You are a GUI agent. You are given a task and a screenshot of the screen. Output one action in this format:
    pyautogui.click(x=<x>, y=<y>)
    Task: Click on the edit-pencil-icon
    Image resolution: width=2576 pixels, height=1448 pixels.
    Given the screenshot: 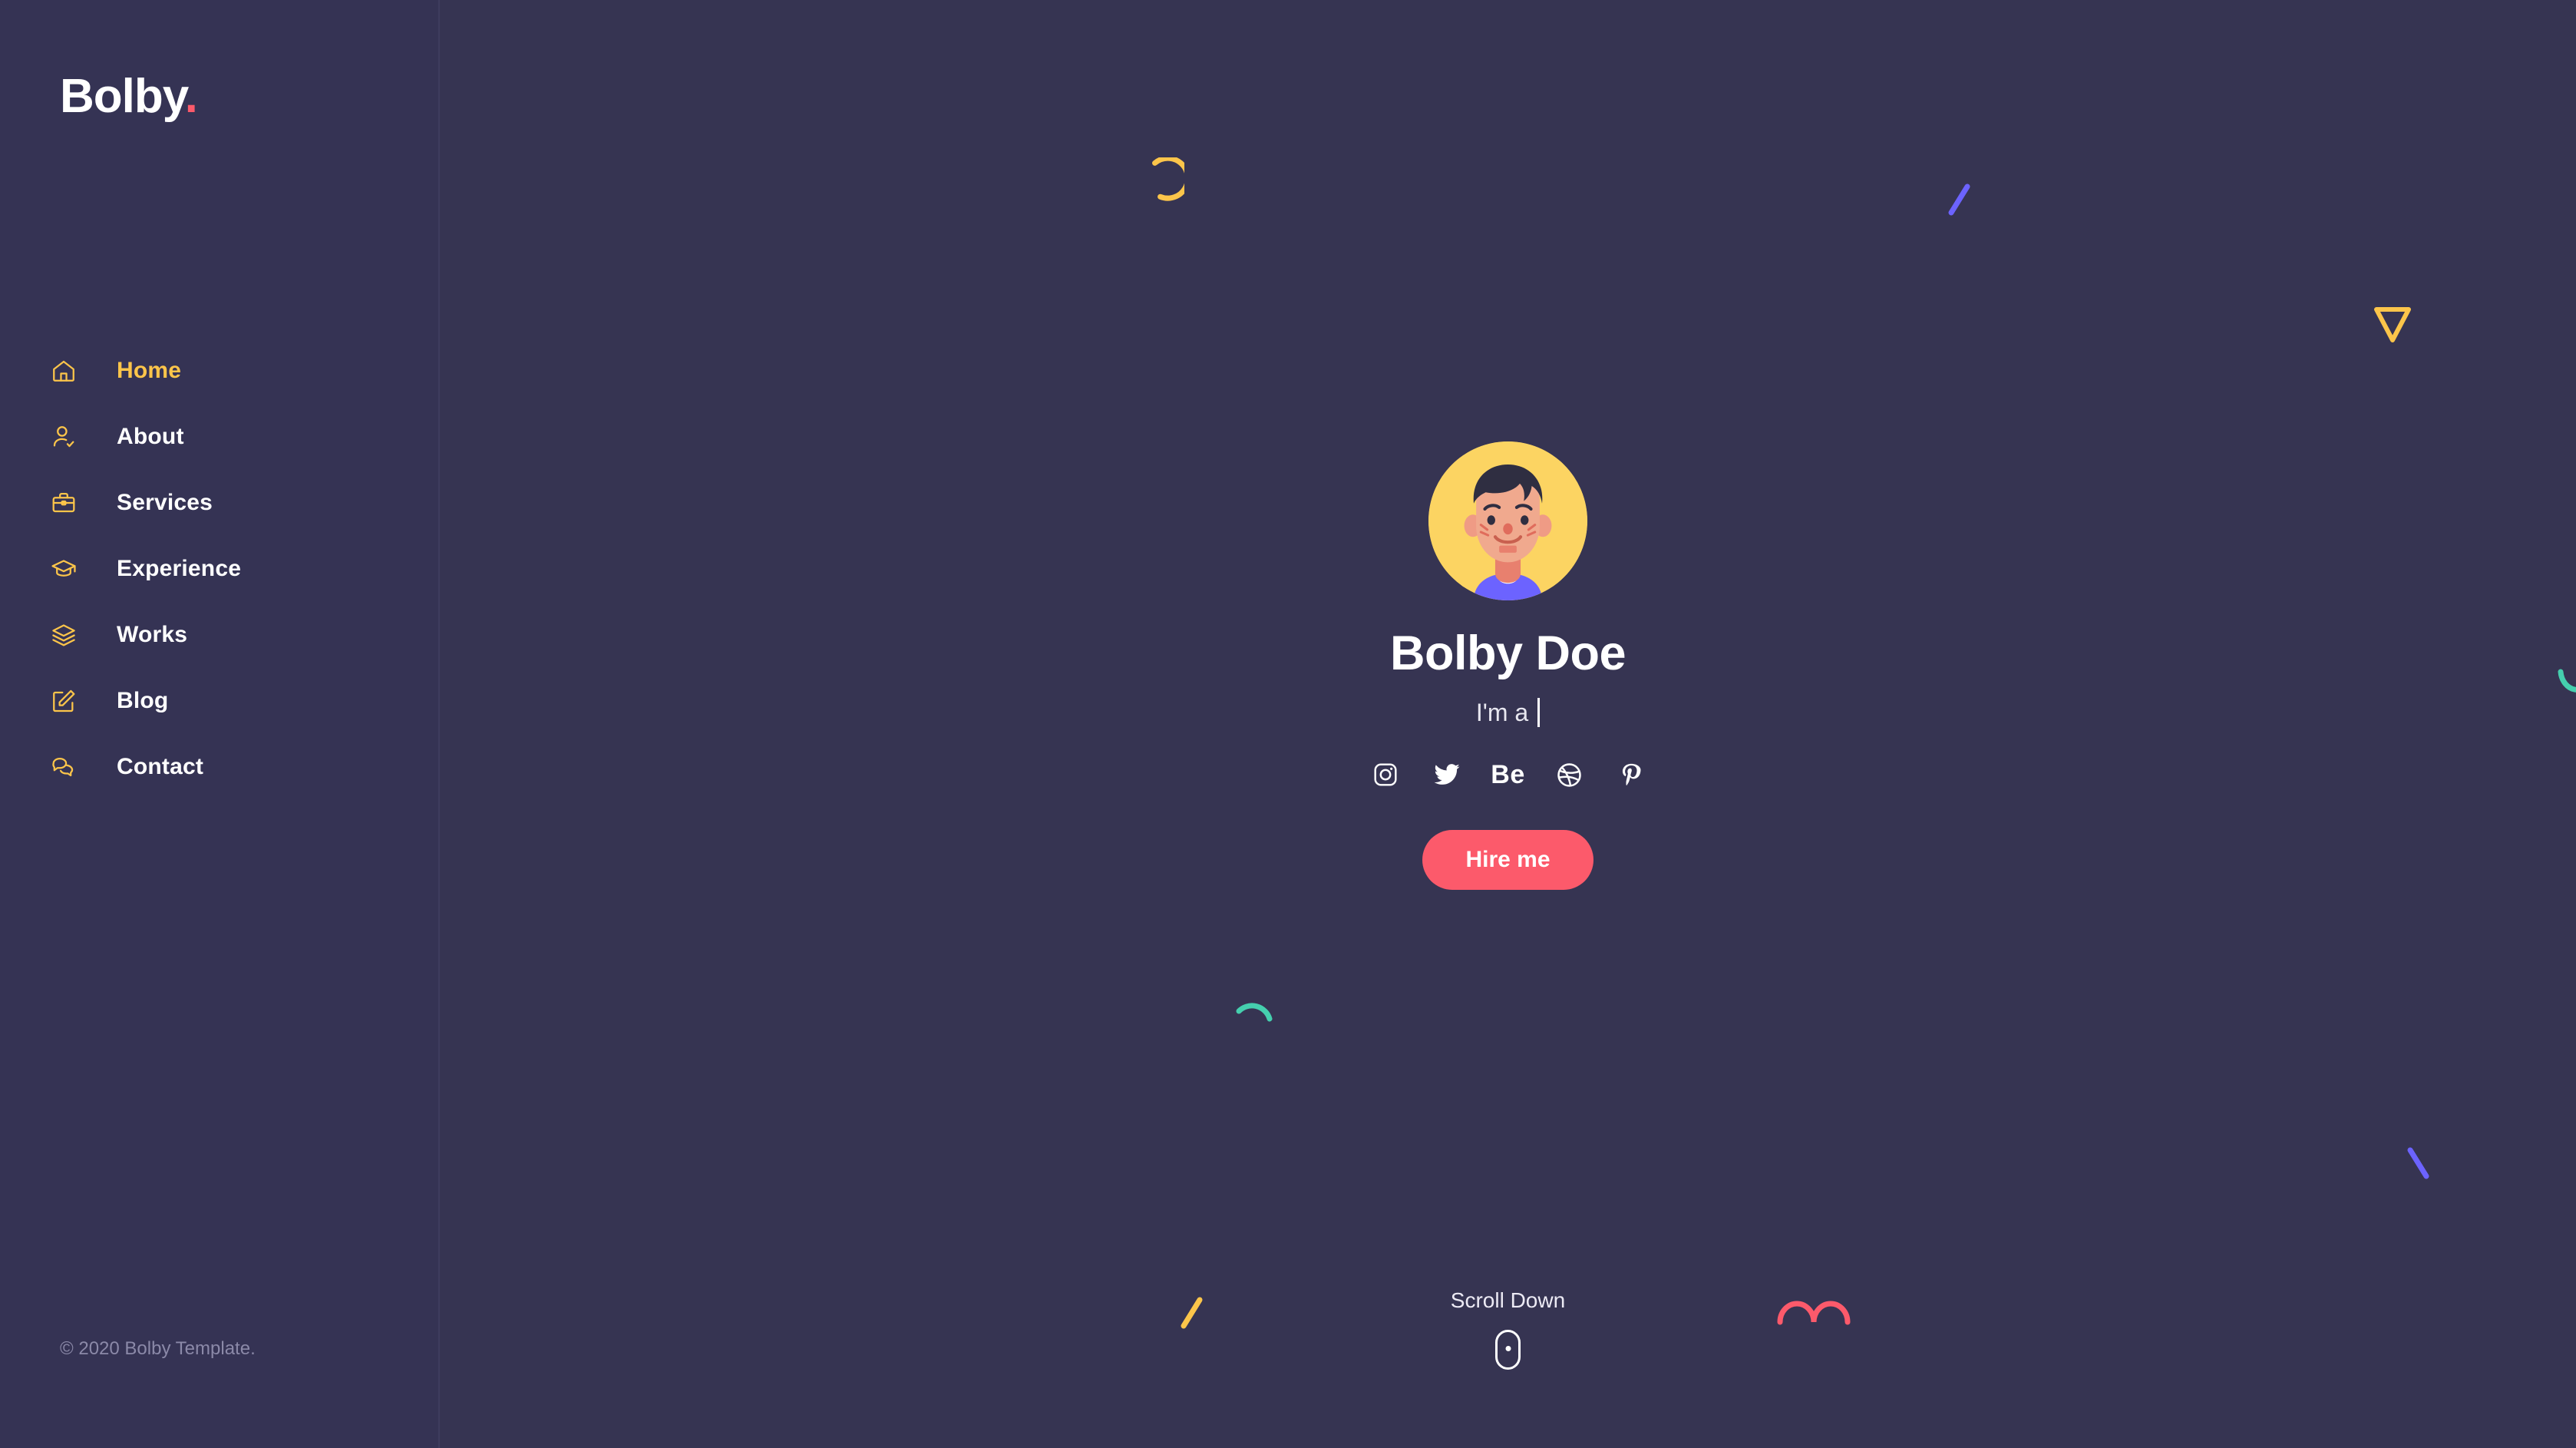 What is the action you would take?
    pyautogui.click(x=71, y=701)
    